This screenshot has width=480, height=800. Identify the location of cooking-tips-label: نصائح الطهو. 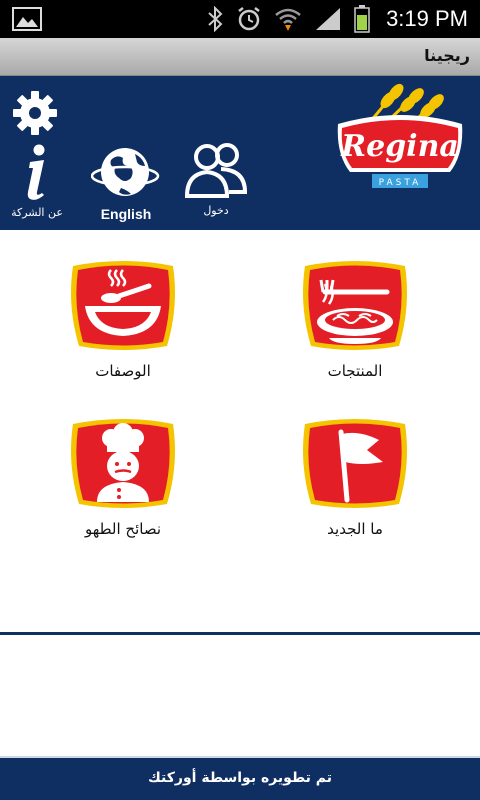
(123, 529).